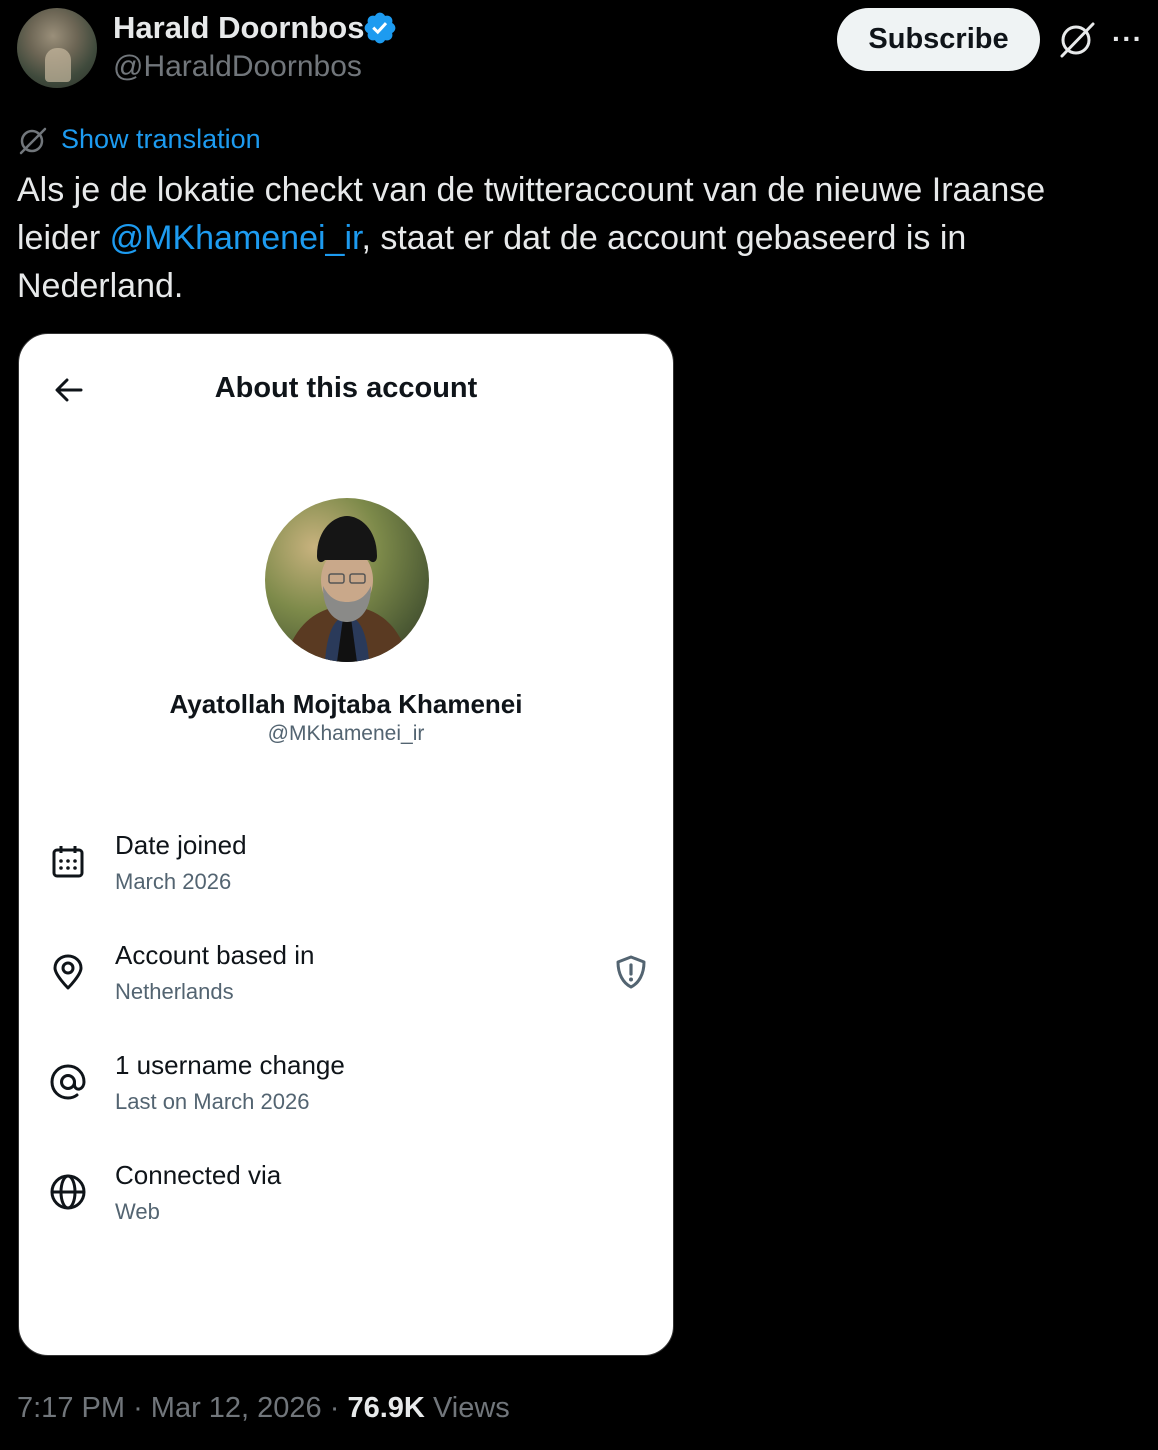 This screenshot has height=1450, width=1158. I want to click on row-connected-via-title: Connected via, so click(198, 1175).